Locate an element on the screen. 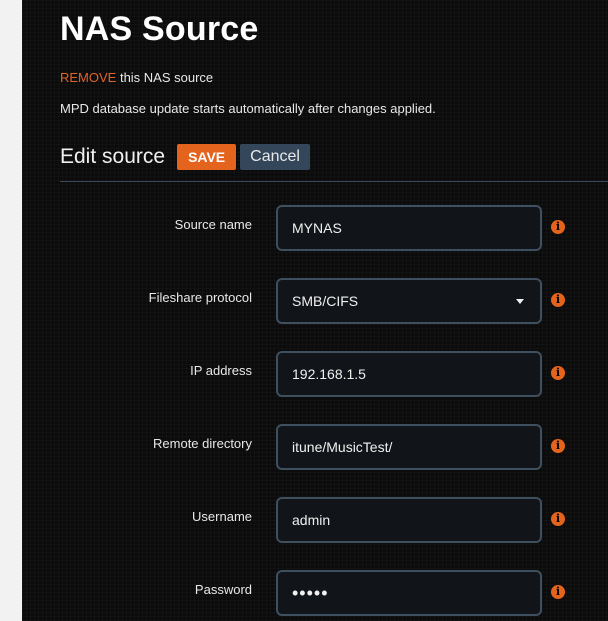 This screenshot has width=608, height=621. remove-source-link: REMOVE is located at coordinates (88, 77).